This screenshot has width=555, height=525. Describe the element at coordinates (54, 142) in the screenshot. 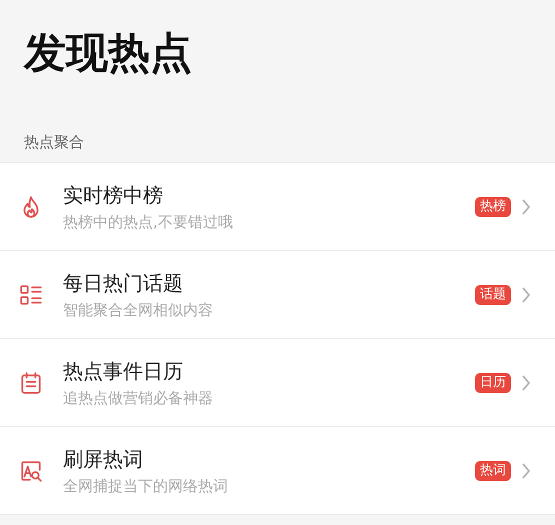

I see `section-label: 热点聚合` at that location.